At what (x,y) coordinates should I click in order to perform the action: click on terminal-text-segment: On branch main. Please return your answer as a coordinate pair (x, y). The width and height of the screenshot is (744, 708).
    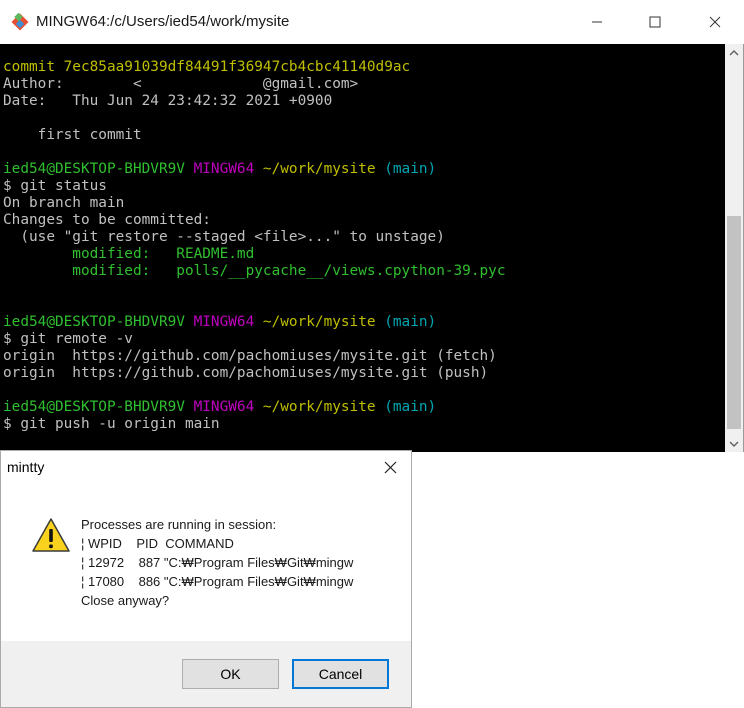
    Looking at the image, I should click on (64, 203).